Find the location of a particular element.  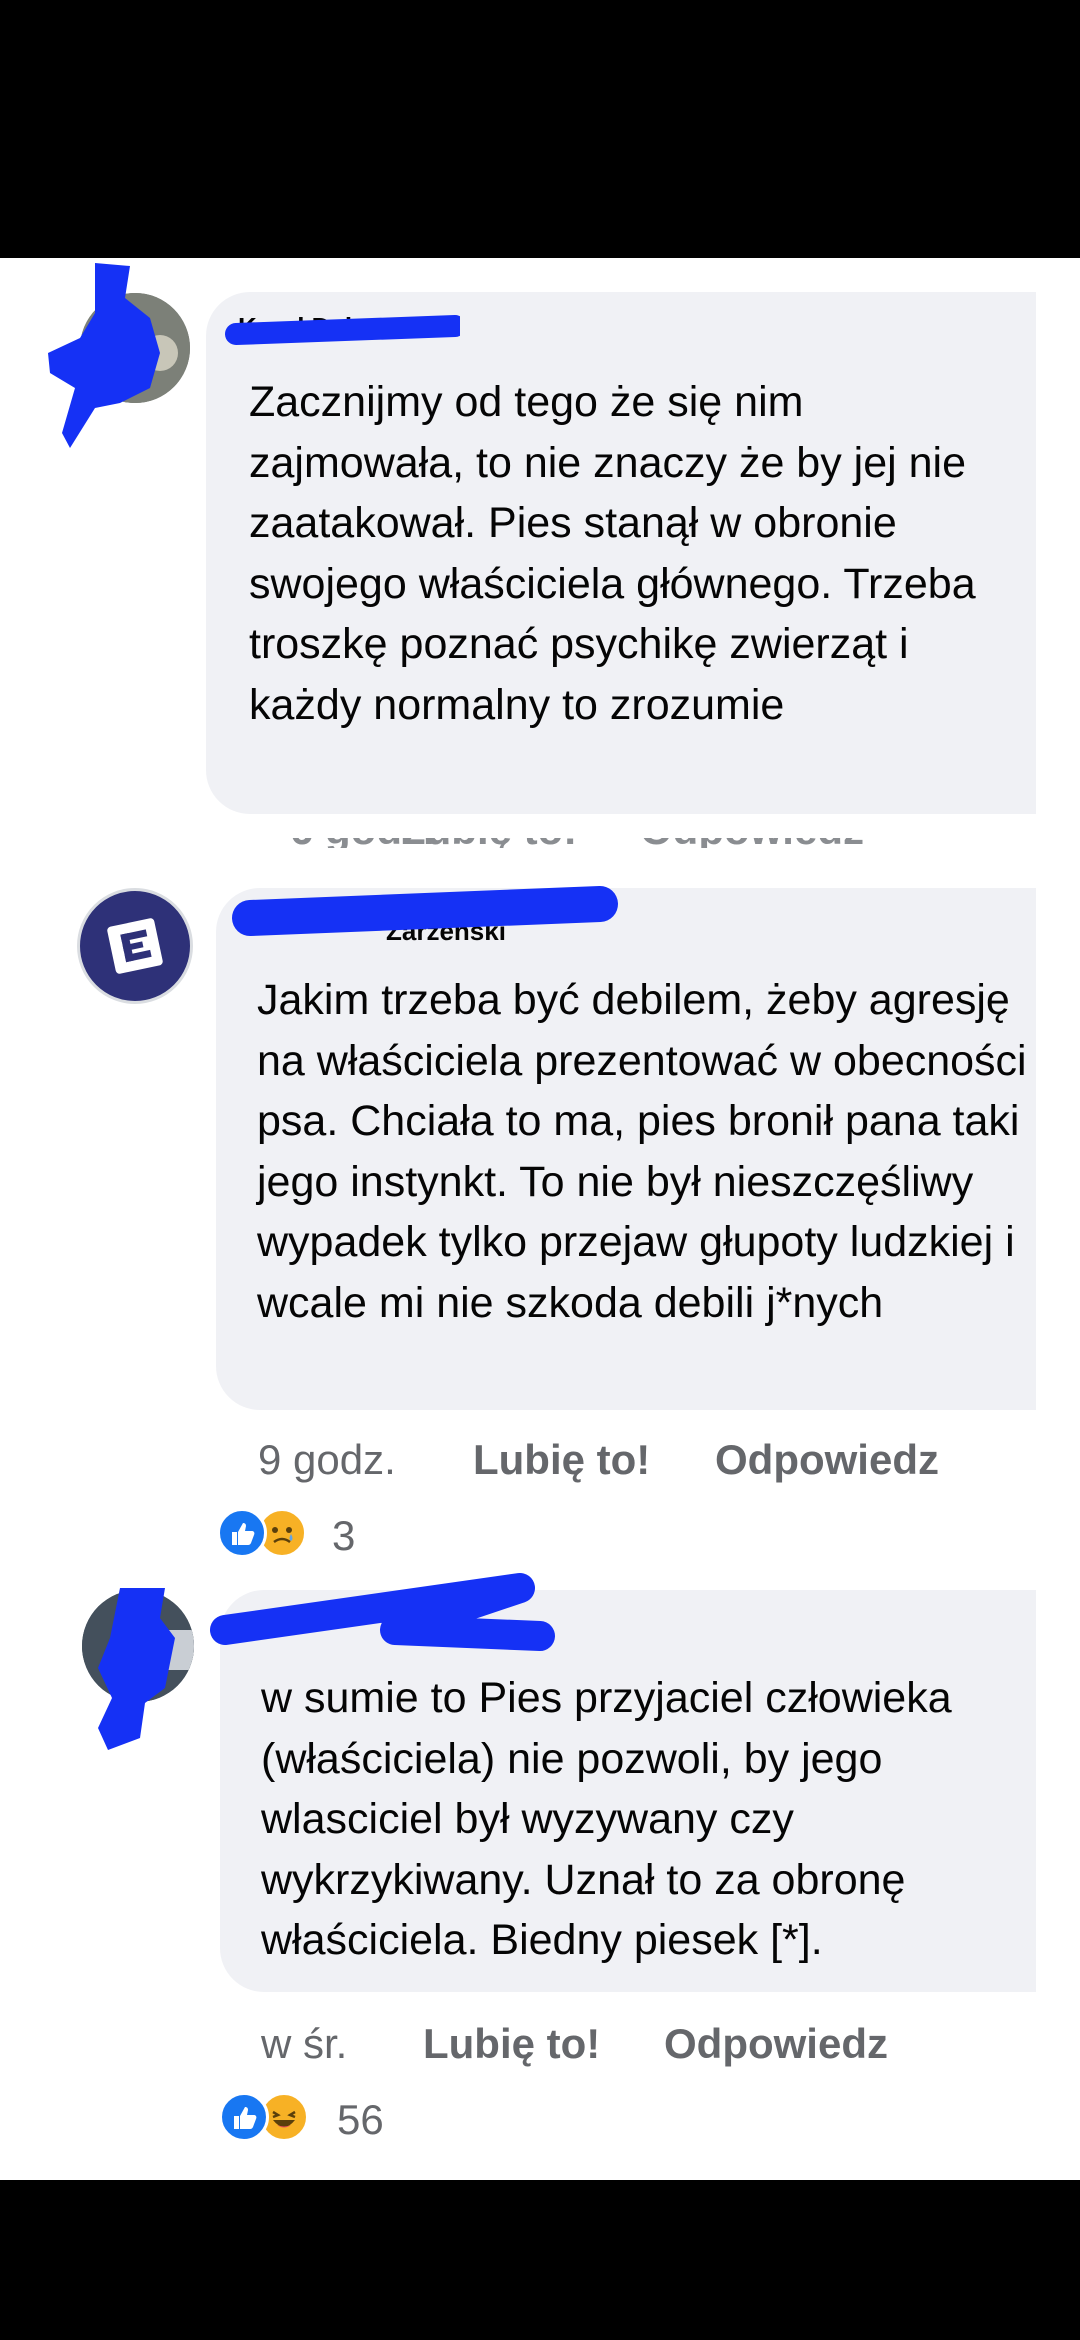

comment-time: w śr. is located at coordinates (304, 2043).